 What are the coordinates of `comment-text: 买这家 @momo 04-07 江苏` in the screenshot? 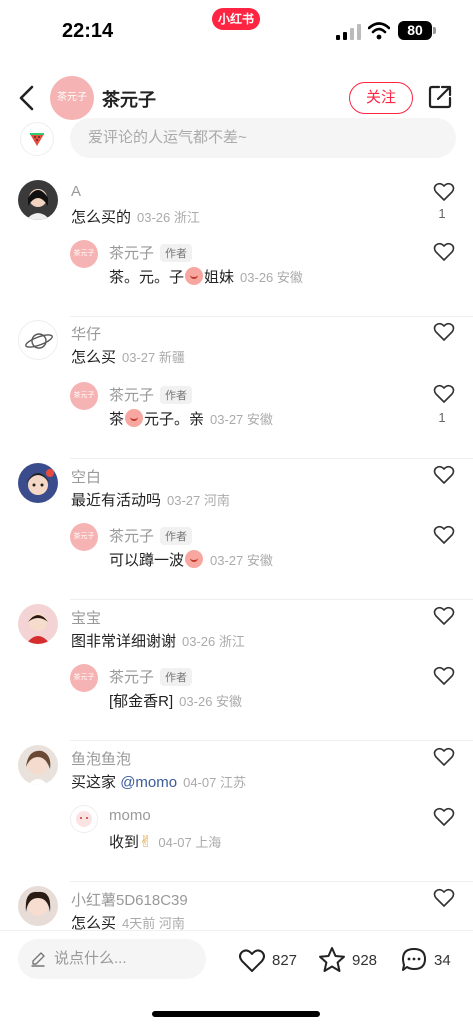 It's located at (158, 781).